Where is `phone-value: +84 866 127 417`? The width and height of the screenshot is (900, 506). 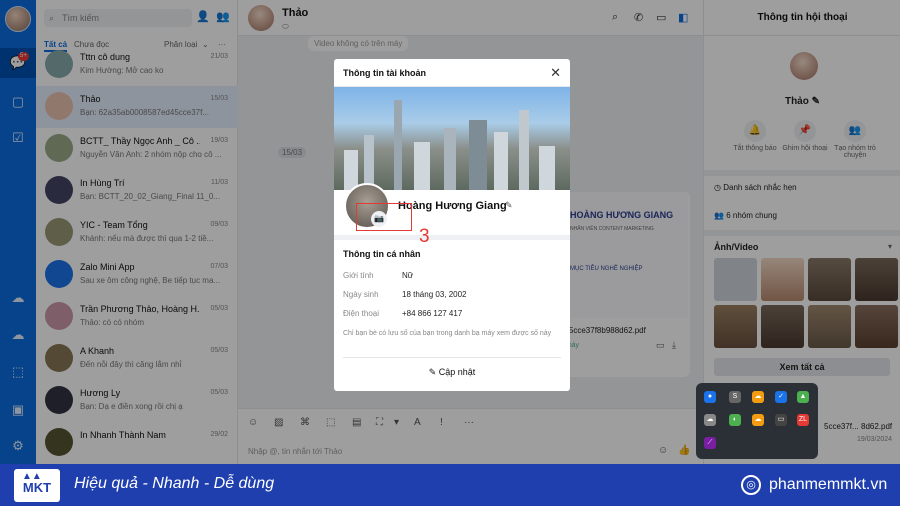 phone-value: +84 866 127 417 is located at coordinates (432, 313).